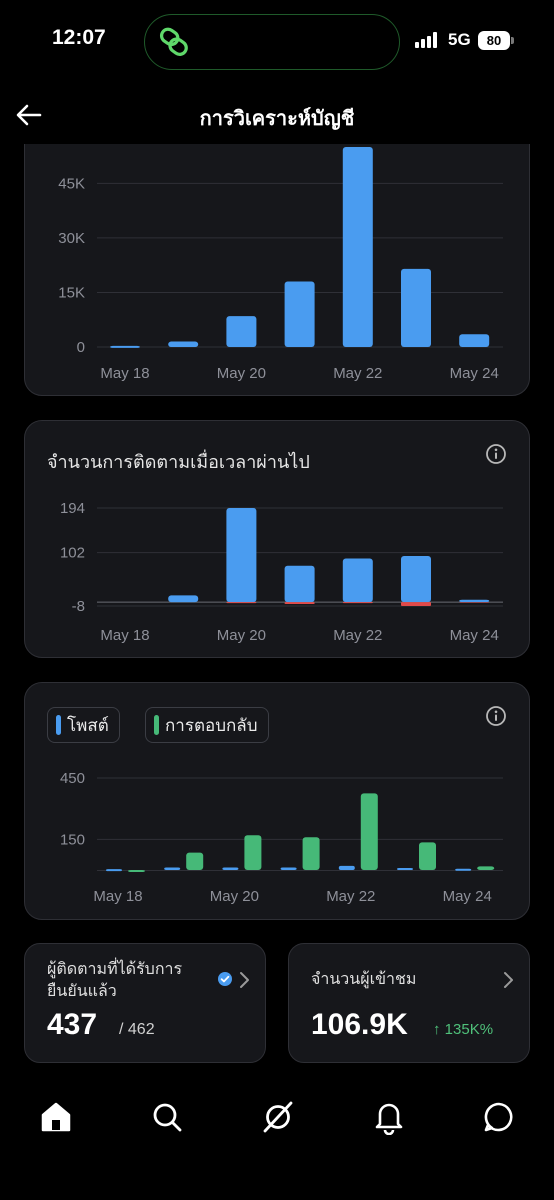  I want to click on battery-tip, so click(512, 40).